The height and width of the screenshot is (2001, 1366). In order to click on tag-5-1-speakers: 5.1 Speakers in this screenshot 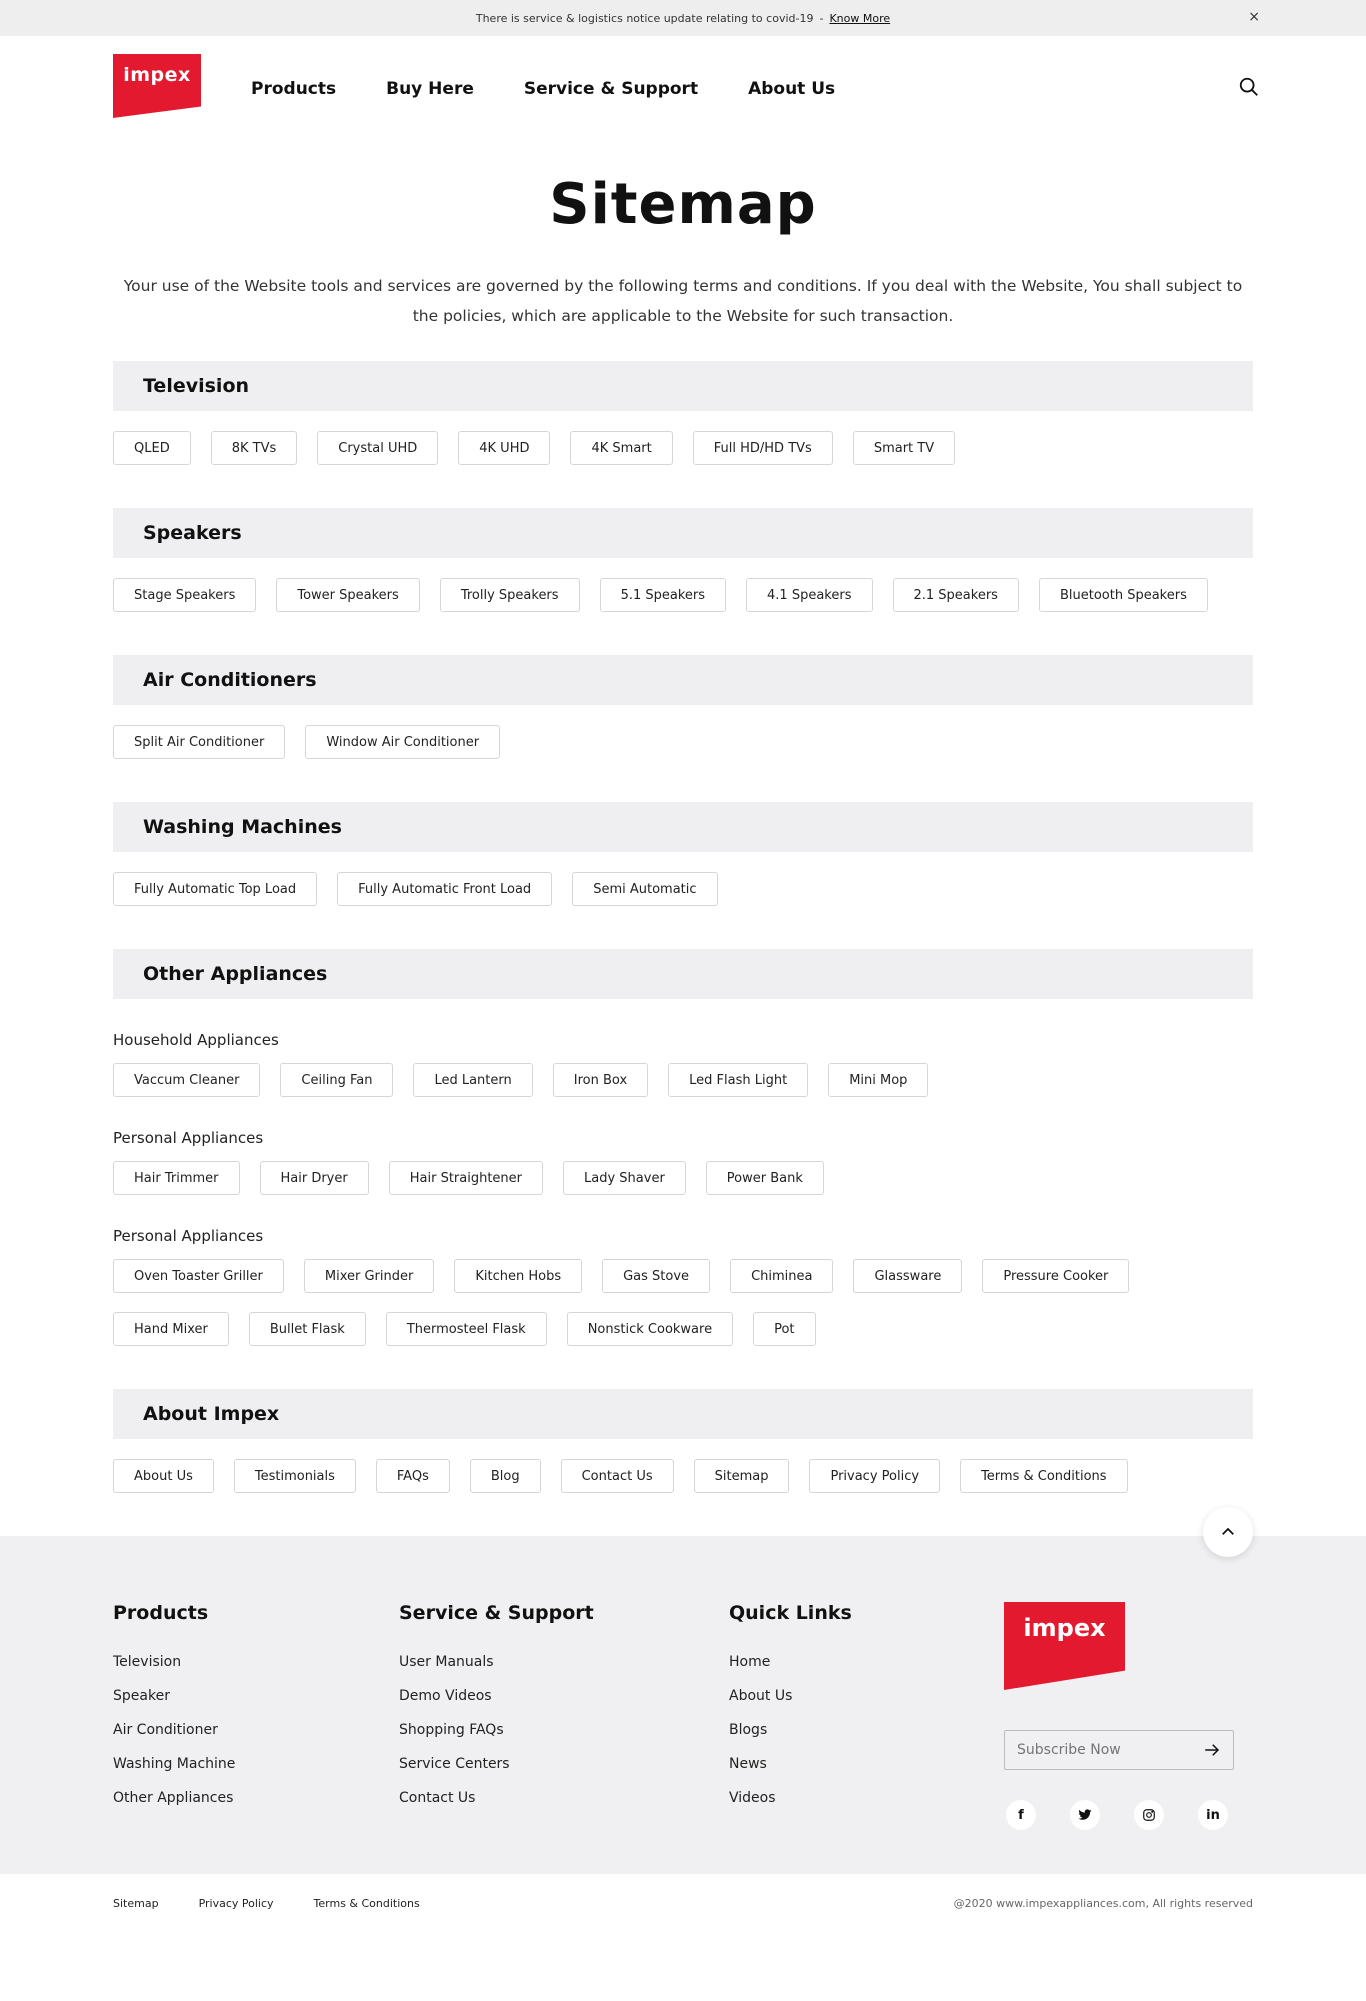, I will do `click(663, 595)`.